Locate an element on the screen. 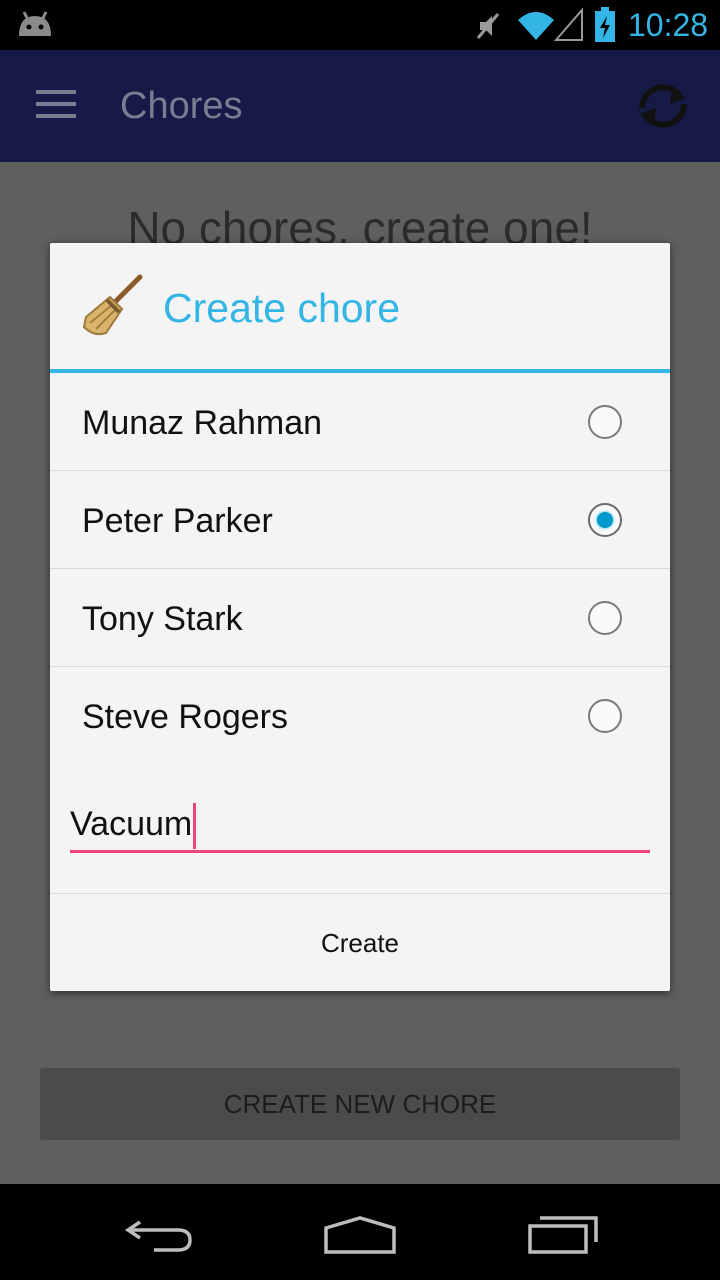 The width and height of the screenshot is (720, 1280). dialog-header: Create chore is located at coordinates (360, 308).